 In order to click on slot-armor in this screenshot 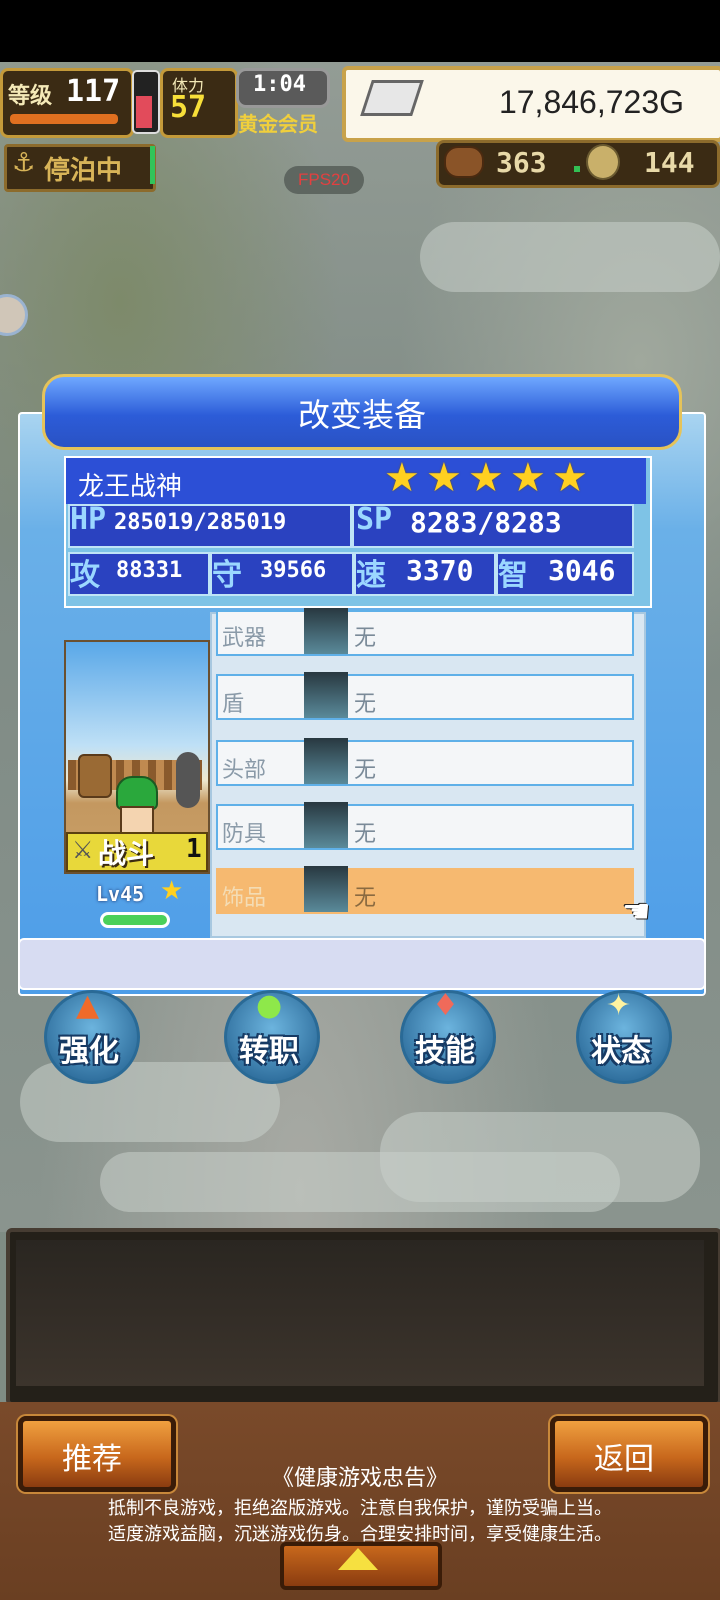, I will do `click(425, 827)`.